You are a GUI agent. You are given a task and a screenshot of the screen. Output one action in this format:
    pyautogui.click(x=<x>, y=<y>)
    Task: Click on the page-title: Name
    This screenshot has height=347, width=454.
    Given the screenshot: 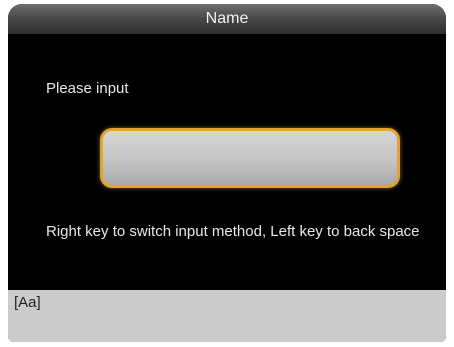 What is the action you would take?
    pyautogui.click(x=227, y=18)
    